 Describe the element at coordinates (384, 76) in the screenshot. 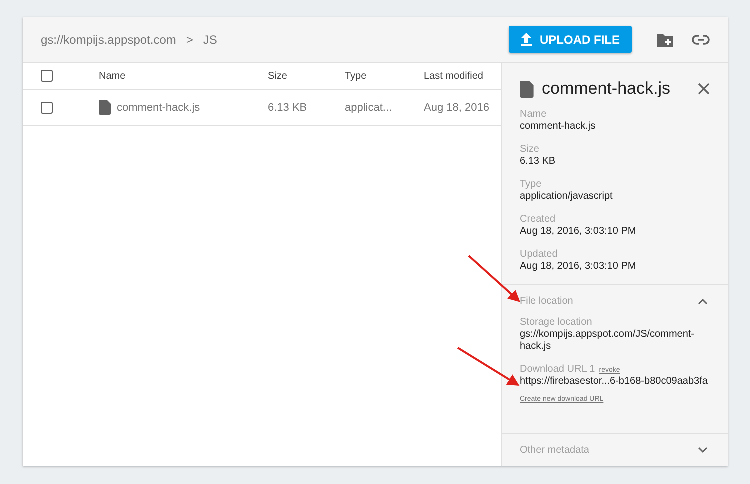

I see `column-header: Type` at that location.